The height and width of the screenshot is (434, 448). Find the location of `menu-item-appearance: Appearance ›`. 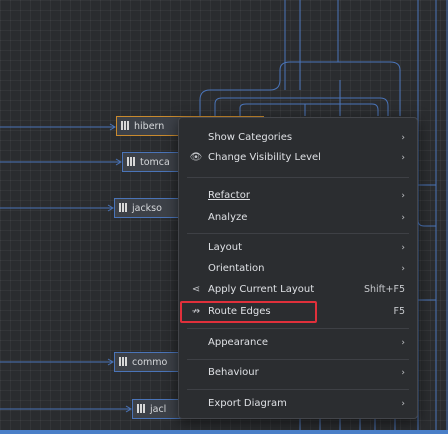

menu-item-appearance: Appearance › is located at coordinates (298, 343).